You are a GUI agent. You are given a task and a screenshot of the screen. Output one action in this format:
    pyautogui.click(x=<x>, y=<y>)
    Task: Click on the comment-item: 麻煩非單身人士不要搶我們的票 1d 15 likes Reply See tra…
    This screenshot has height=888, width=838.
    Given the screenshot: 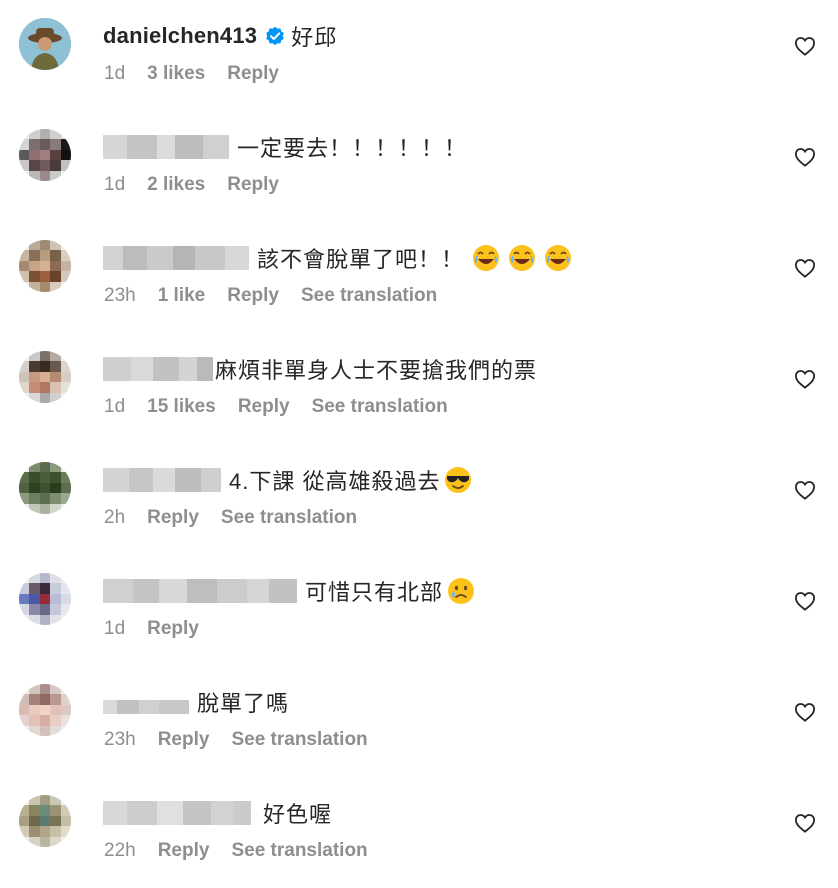 What is the action you would take?
    pyautogui.click(x=419, y=388)
    